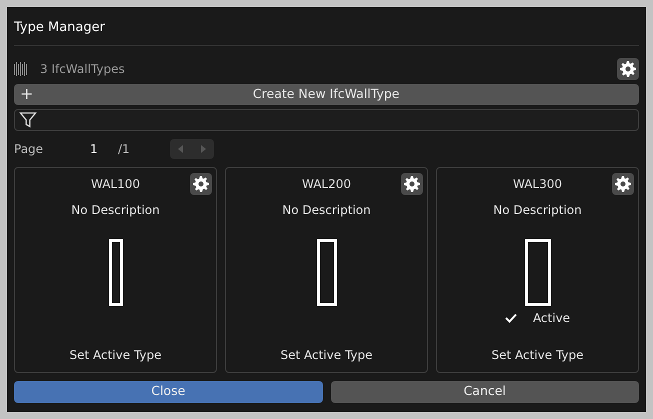  Describe the element at coordinates (510, 317) in the screenshot. I see `check-icon` at that location.